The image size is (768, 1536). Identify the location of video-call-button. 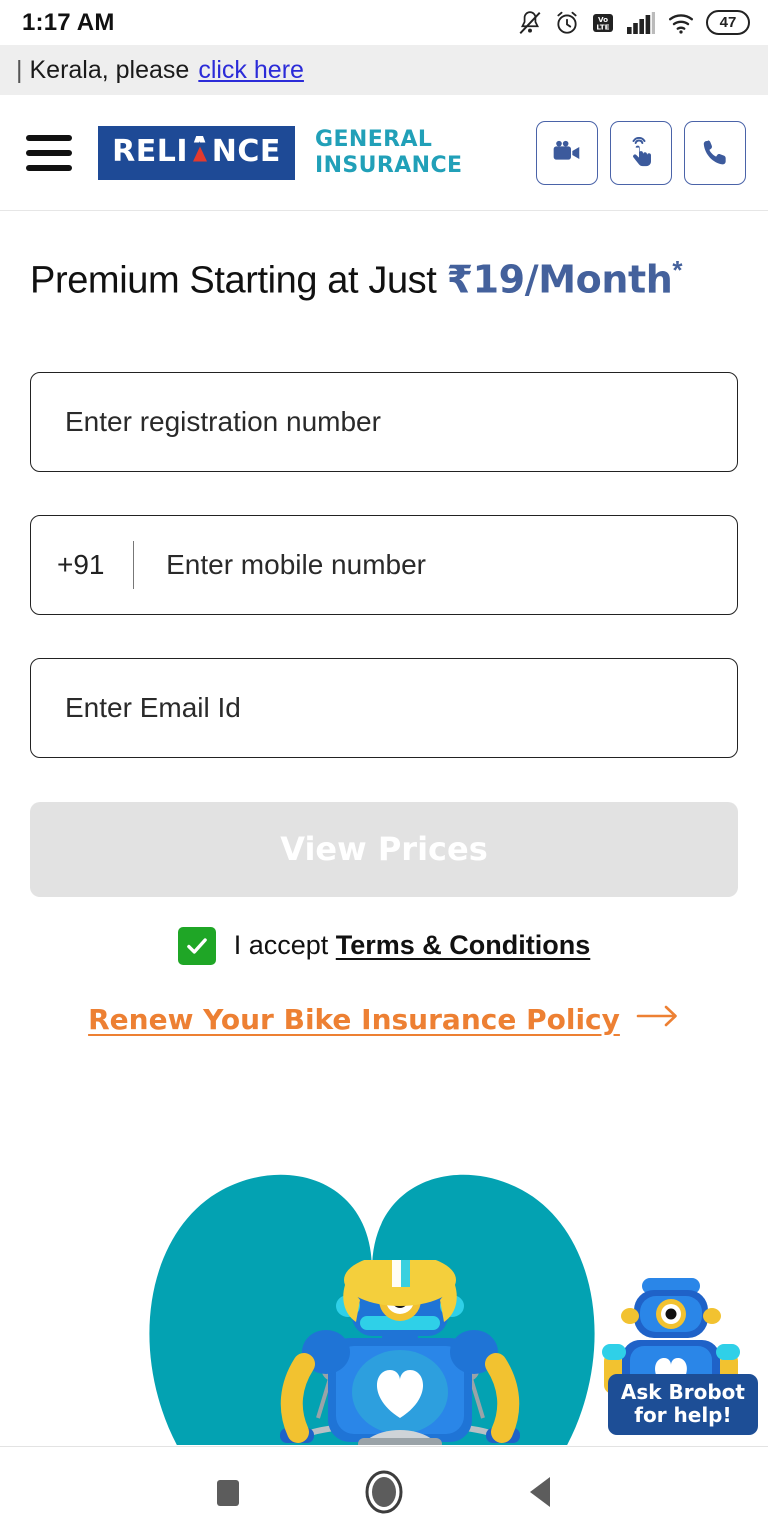
(567, 152).